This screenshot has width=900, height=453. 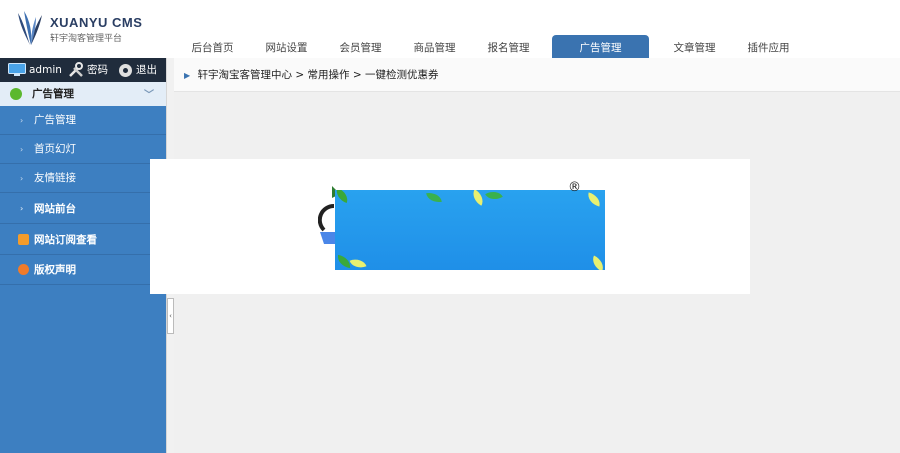 What do you see at coordinates (470, 230) in the screenshot?
I see `ad-banner` at bounding box center [470, 230].